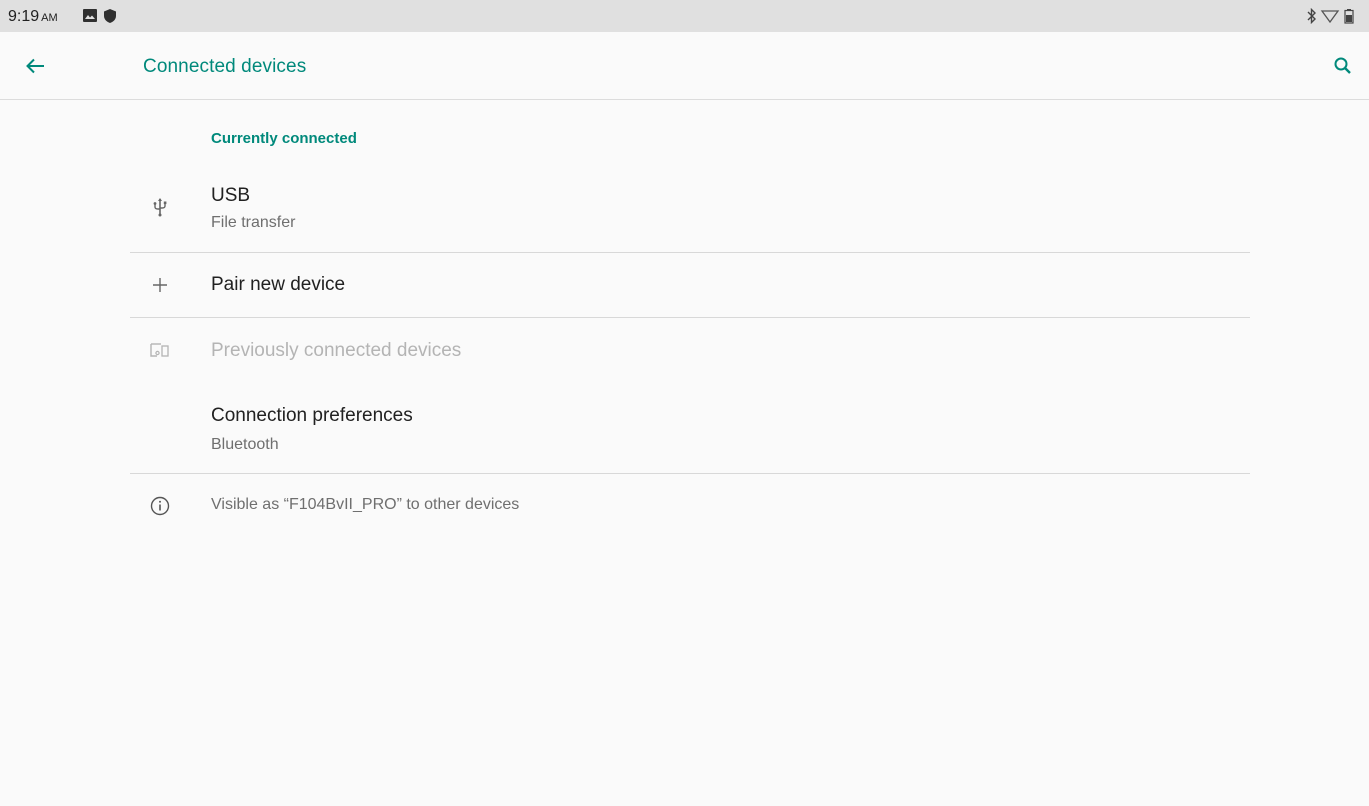 The height and width of the screenshot is (806, 1369). I want to click on search-icon, so click(1342, 65).